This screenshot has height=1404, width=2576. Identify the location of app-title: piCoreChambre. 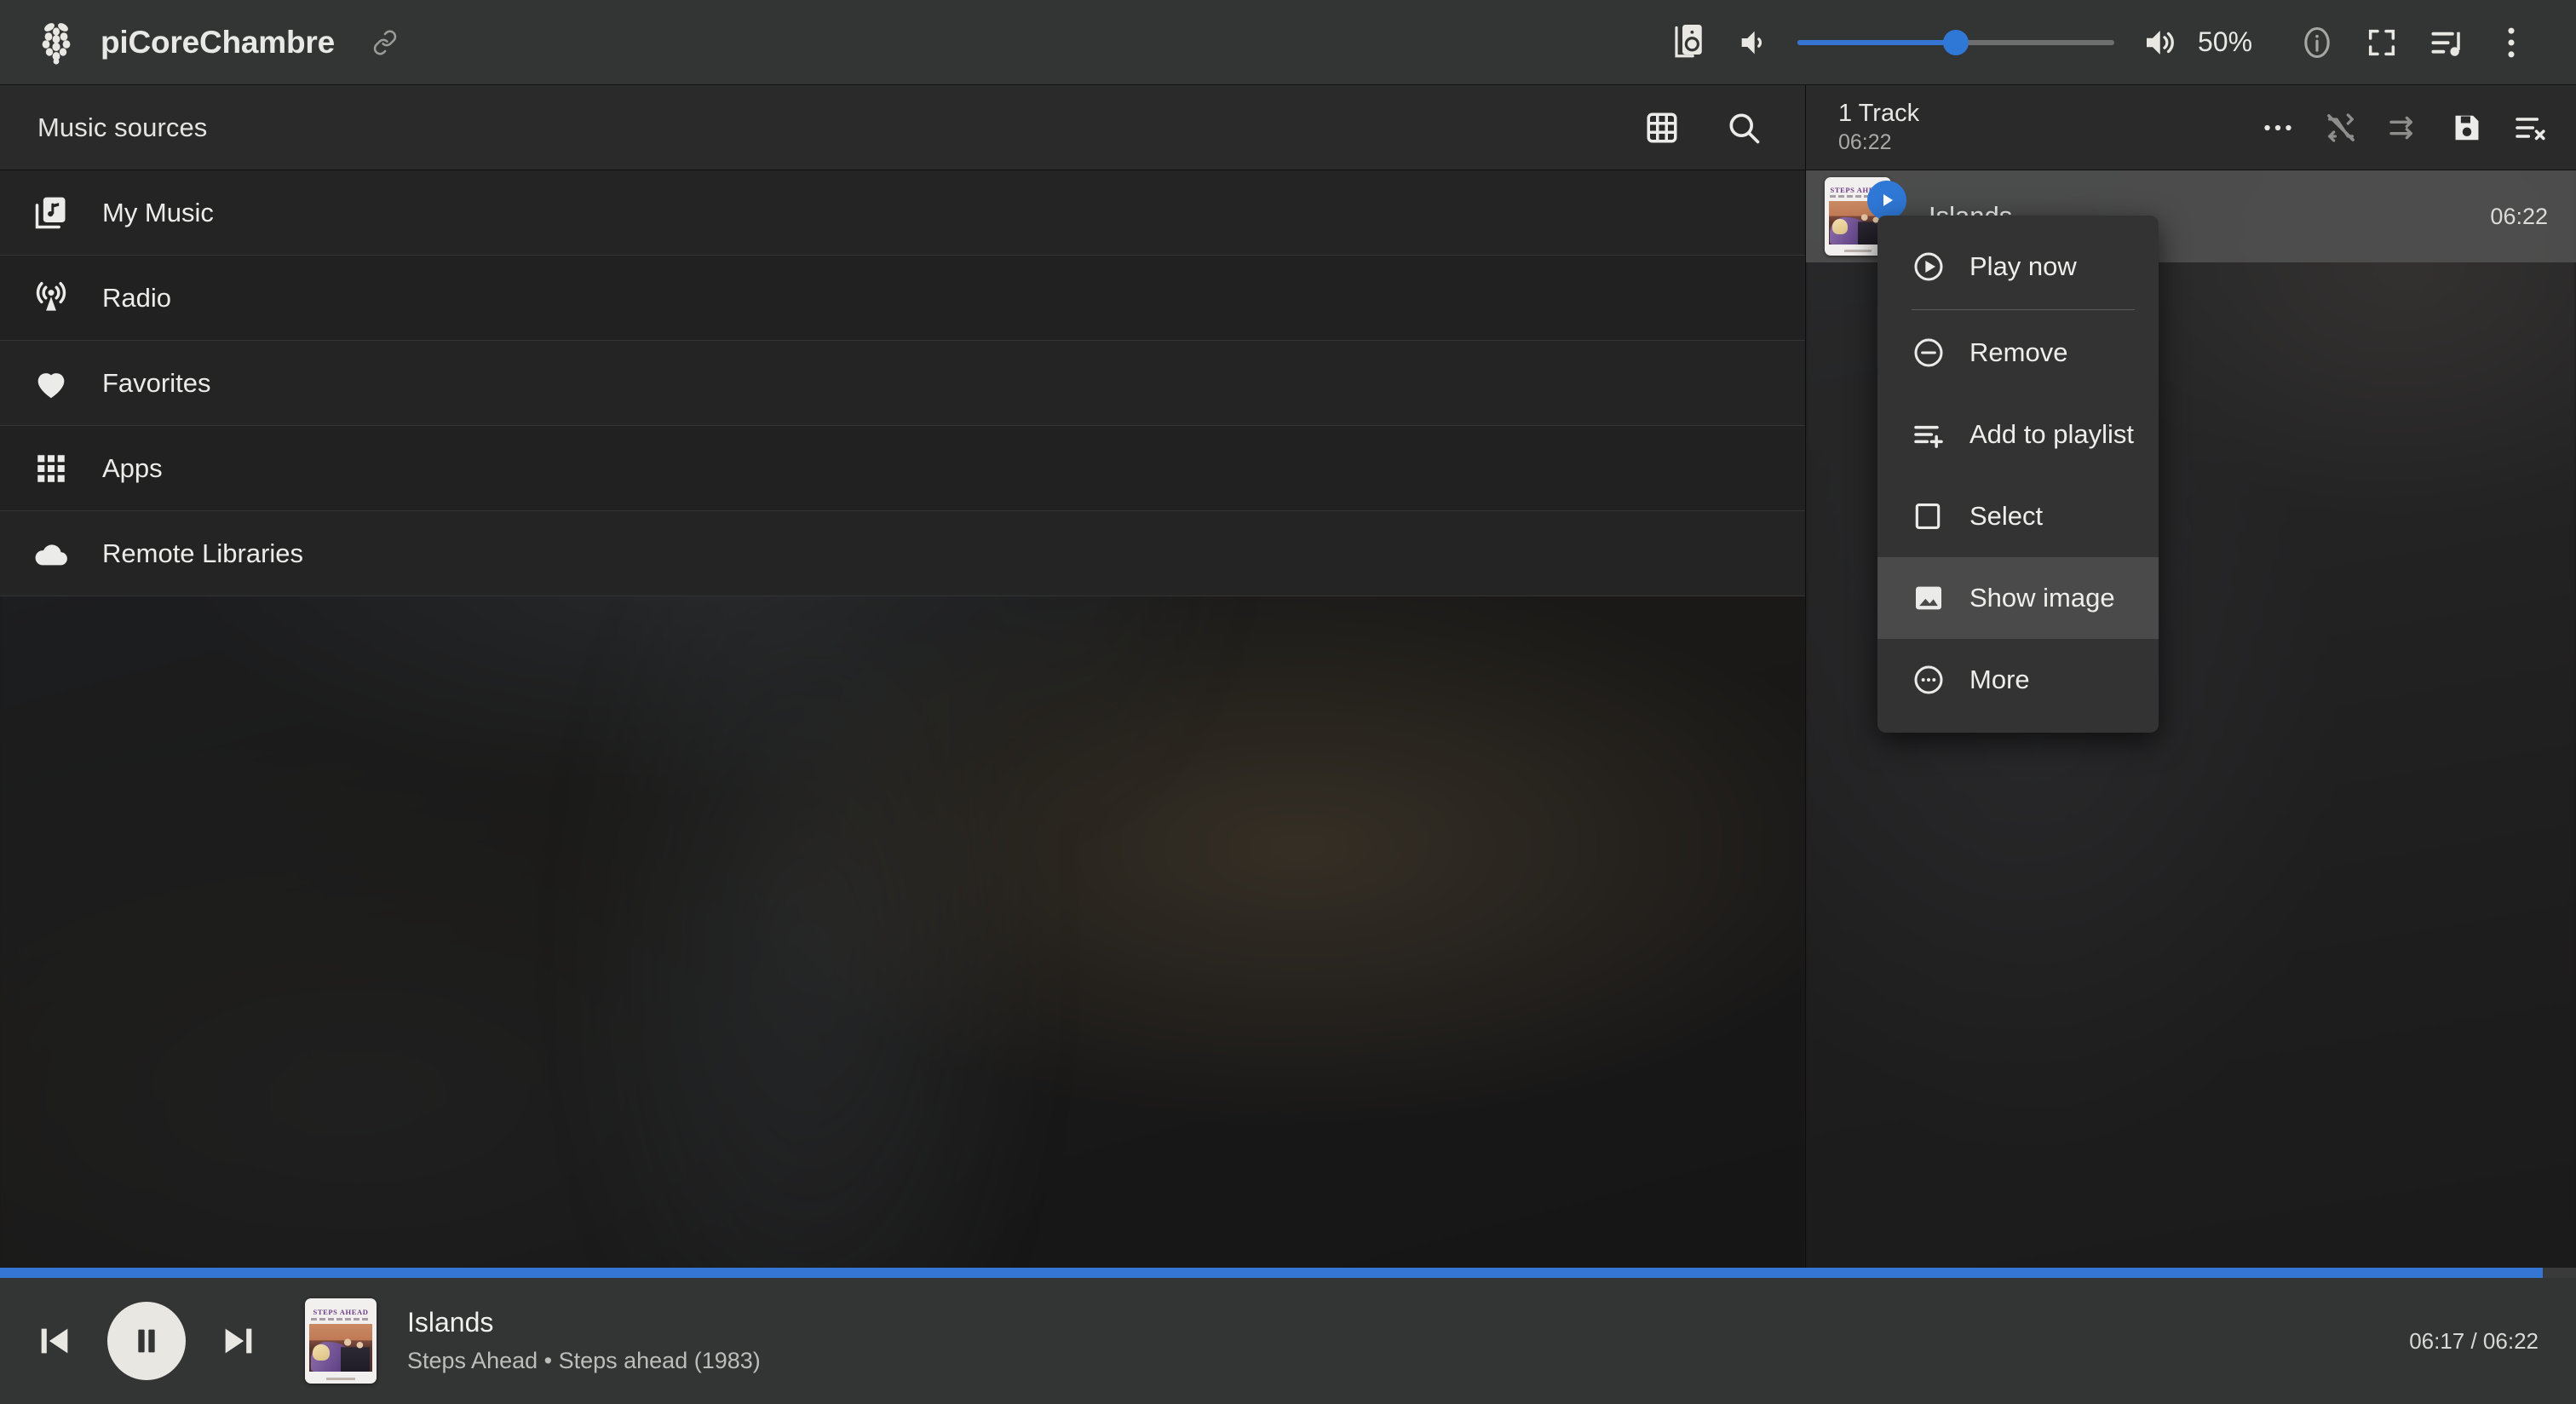
(218, 42).